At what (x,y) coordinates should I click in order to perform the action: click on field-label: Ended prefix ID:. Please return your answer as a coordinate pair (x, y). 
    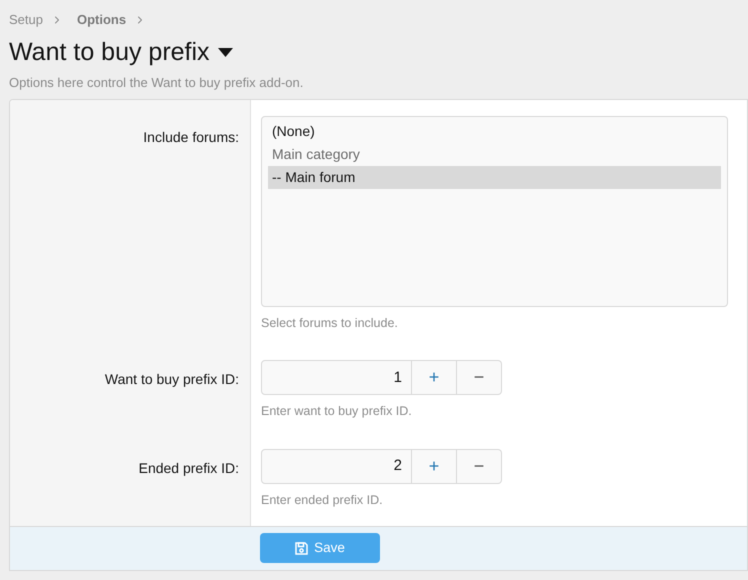
    Looking at the image, I should click on (188, 468).